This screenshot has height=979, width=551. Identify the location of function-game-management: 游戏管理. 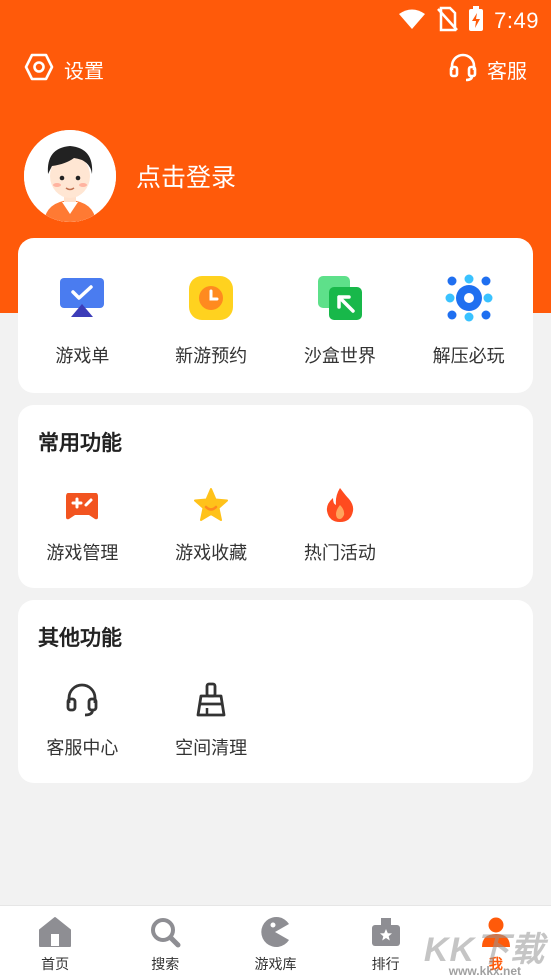
(82, 525).